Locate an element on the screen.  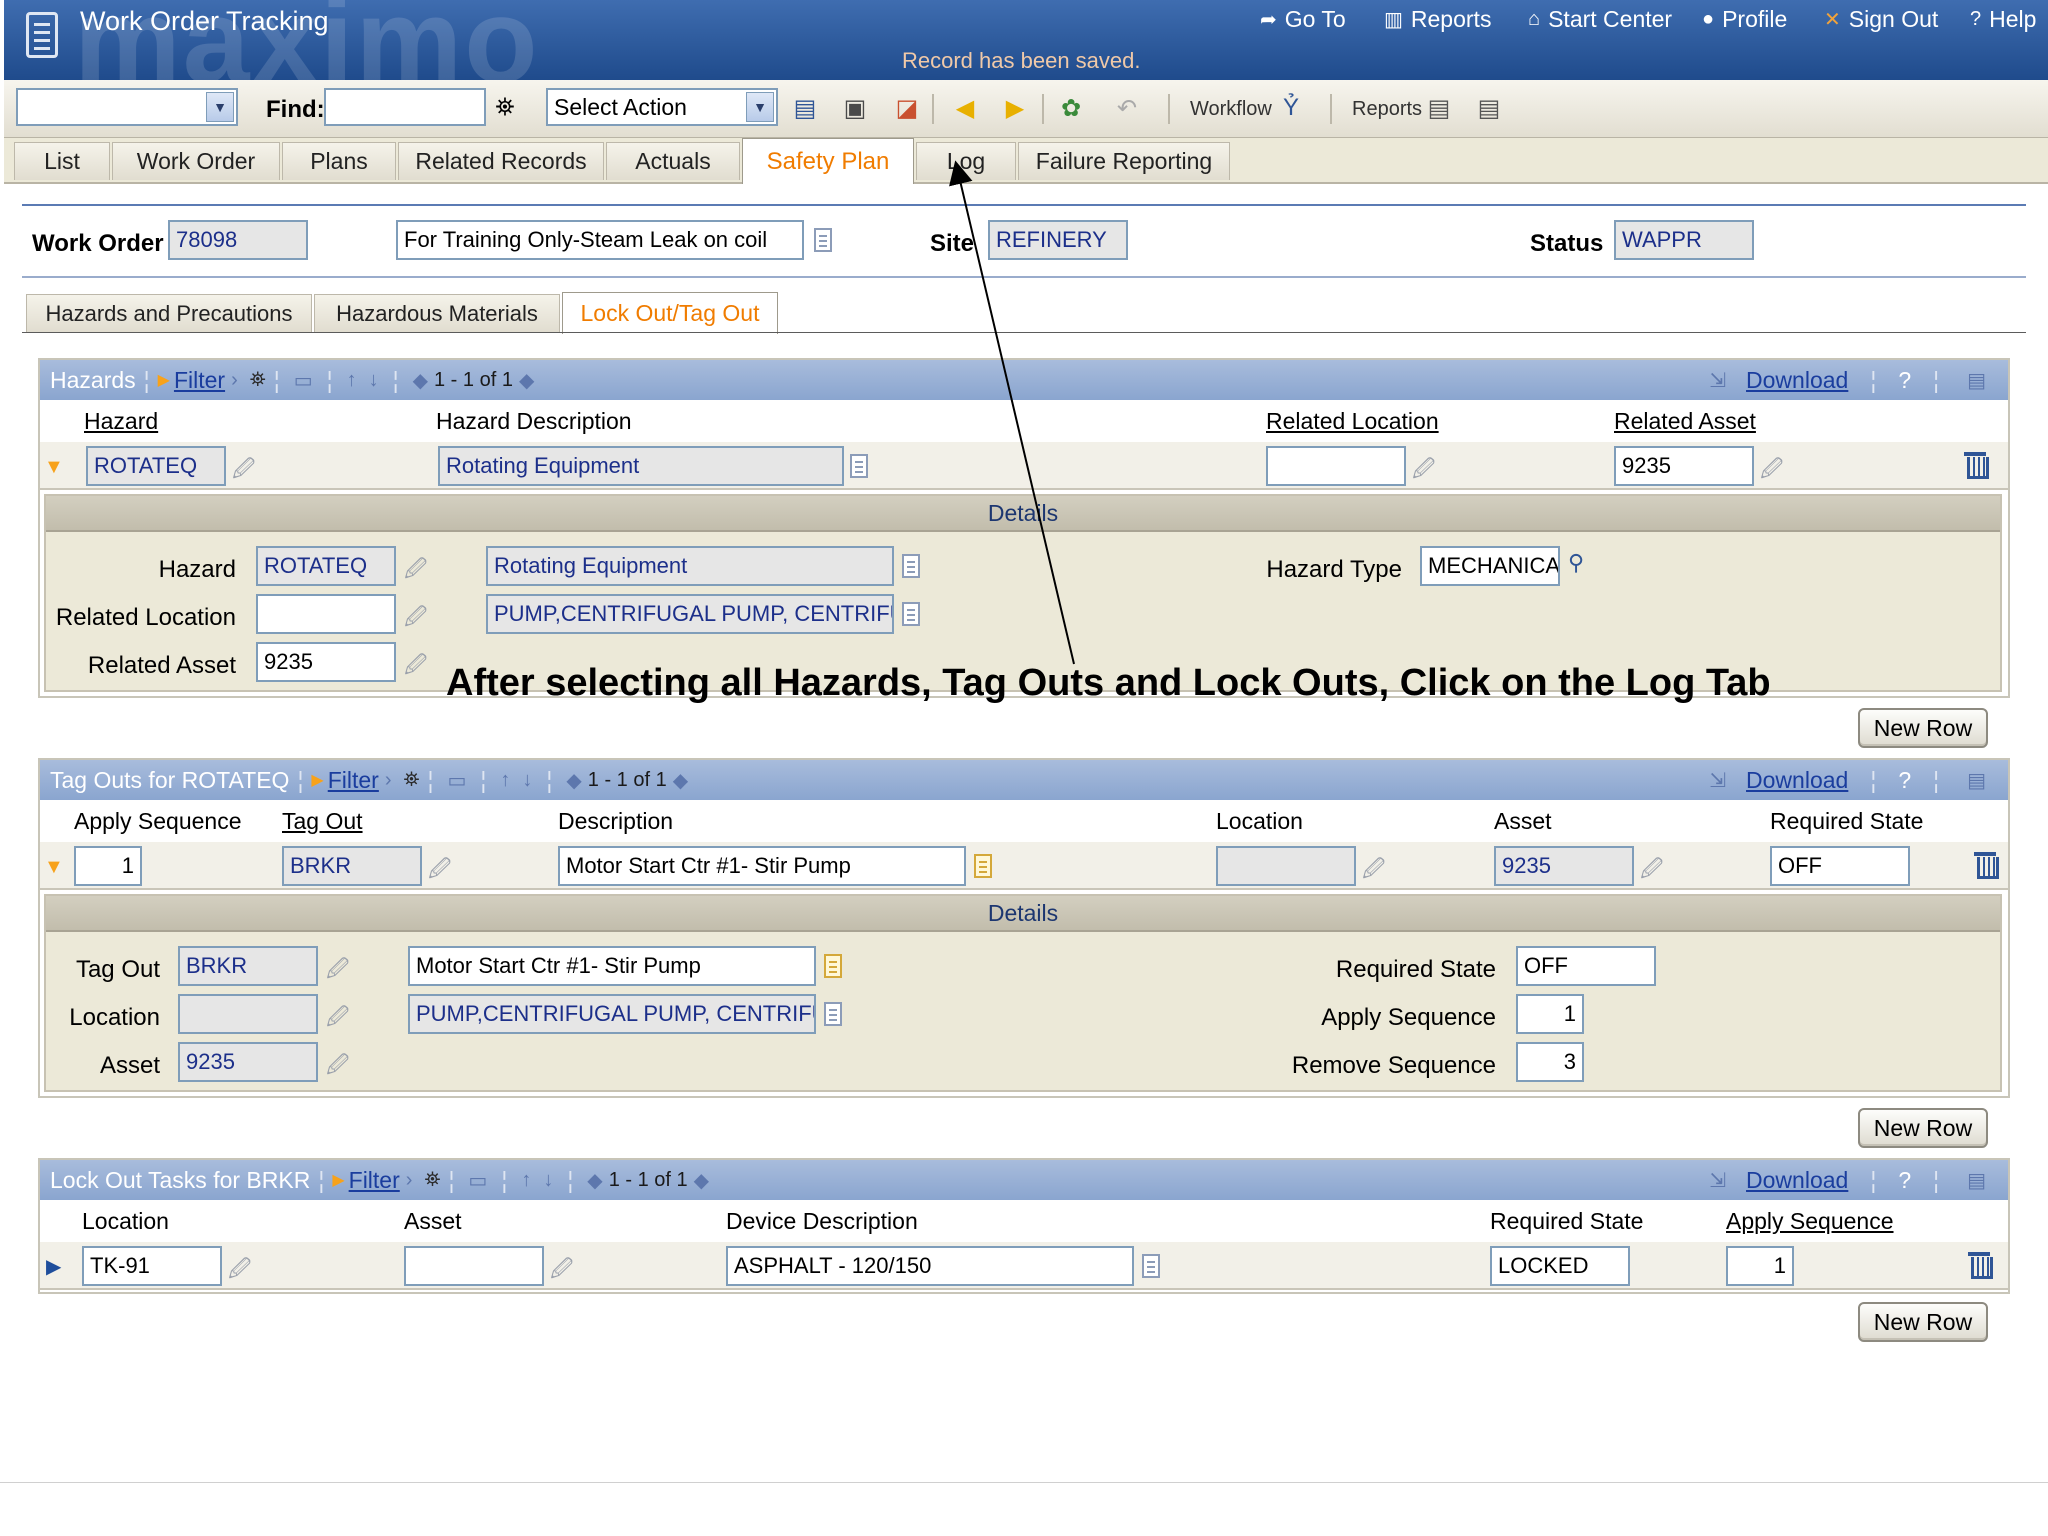
annotation-arrow is located at coordinates (1012, 412).